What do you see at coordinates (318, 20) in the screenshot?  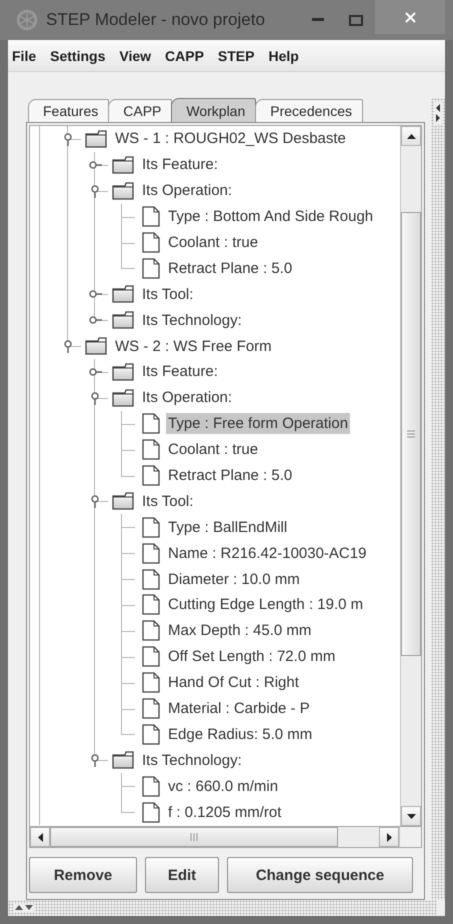 I see `minimize-icon` at bounding box center [318, 20].